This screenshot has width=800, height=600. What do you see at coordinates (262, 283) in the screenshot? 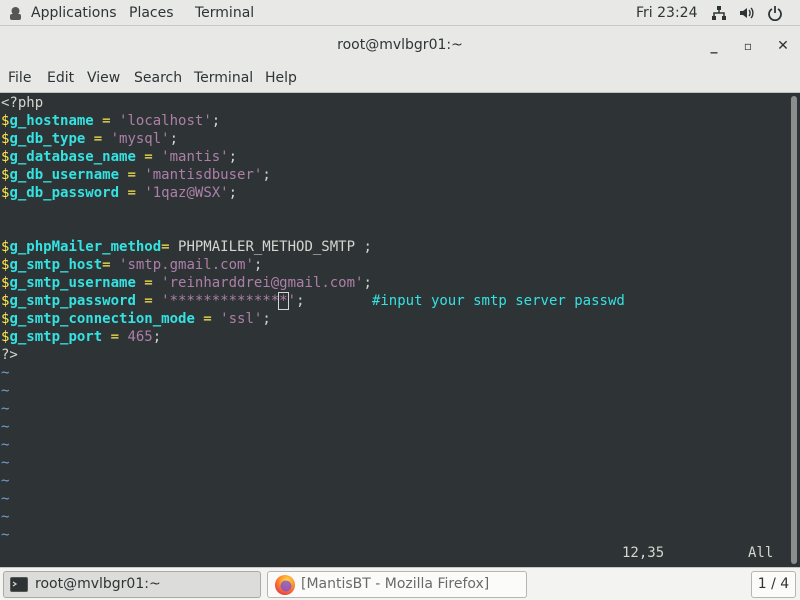
I see `string-value: 'reinharddrei@gmail.com'` at bounding box center [262, 283].